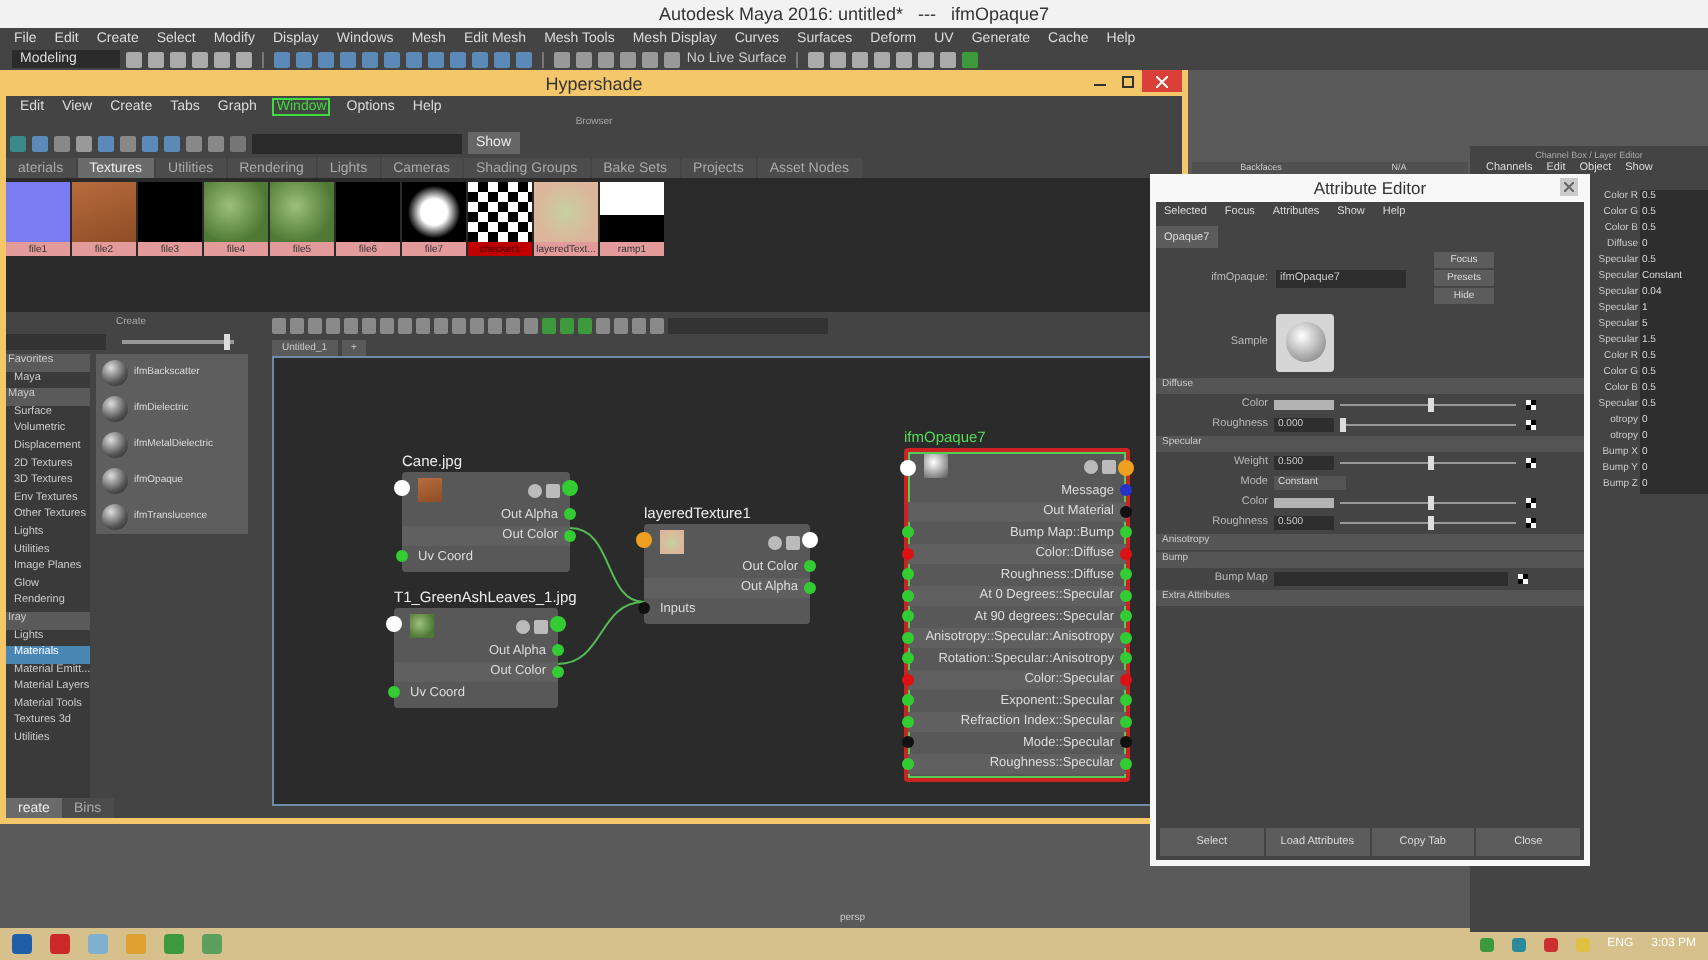  Describe the element at coordinates (601, 633) in the screenshot. I see `connection-wire` at that location.